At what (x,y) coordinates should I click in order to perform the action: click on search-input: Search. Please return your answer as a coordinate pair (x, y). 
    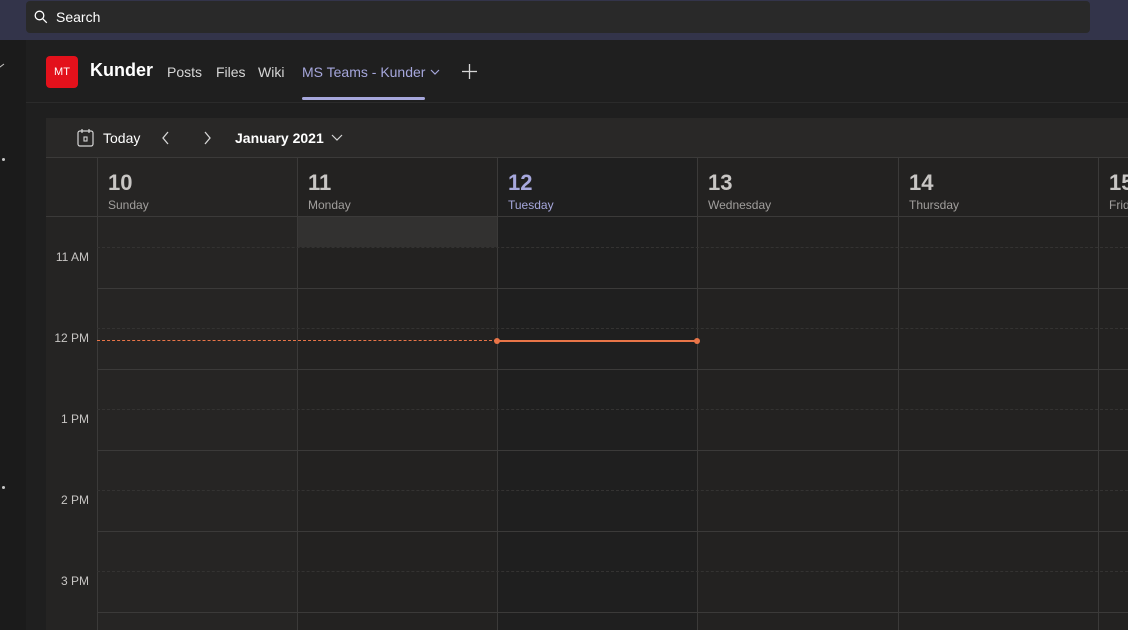
    Looking at the image, I should click on (78, 17).